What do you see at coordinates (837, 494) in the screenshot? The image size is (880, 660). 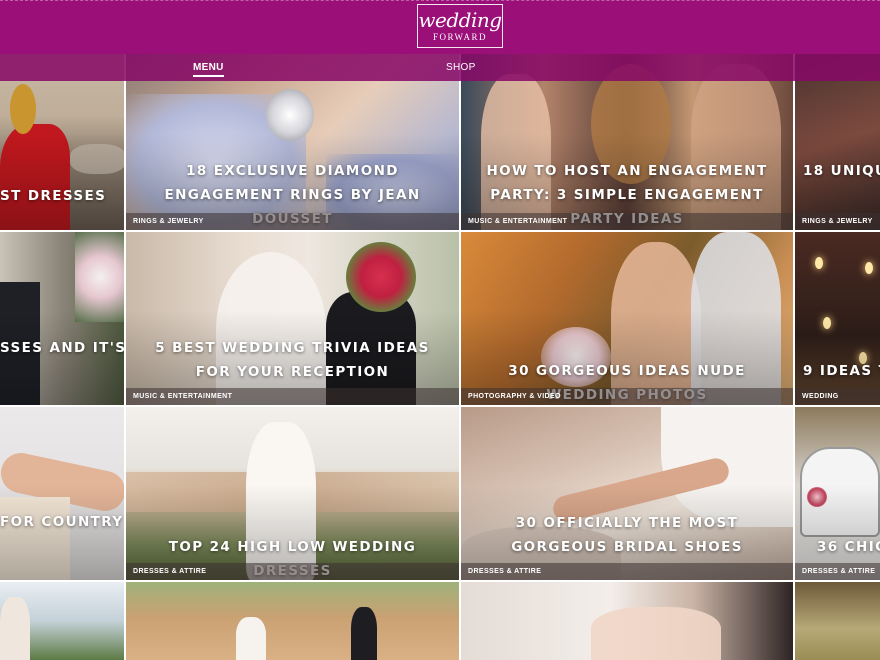 I see `article-card: 36 CHIC DRESSES & ATTIRE` at bounding box center [837, 494].